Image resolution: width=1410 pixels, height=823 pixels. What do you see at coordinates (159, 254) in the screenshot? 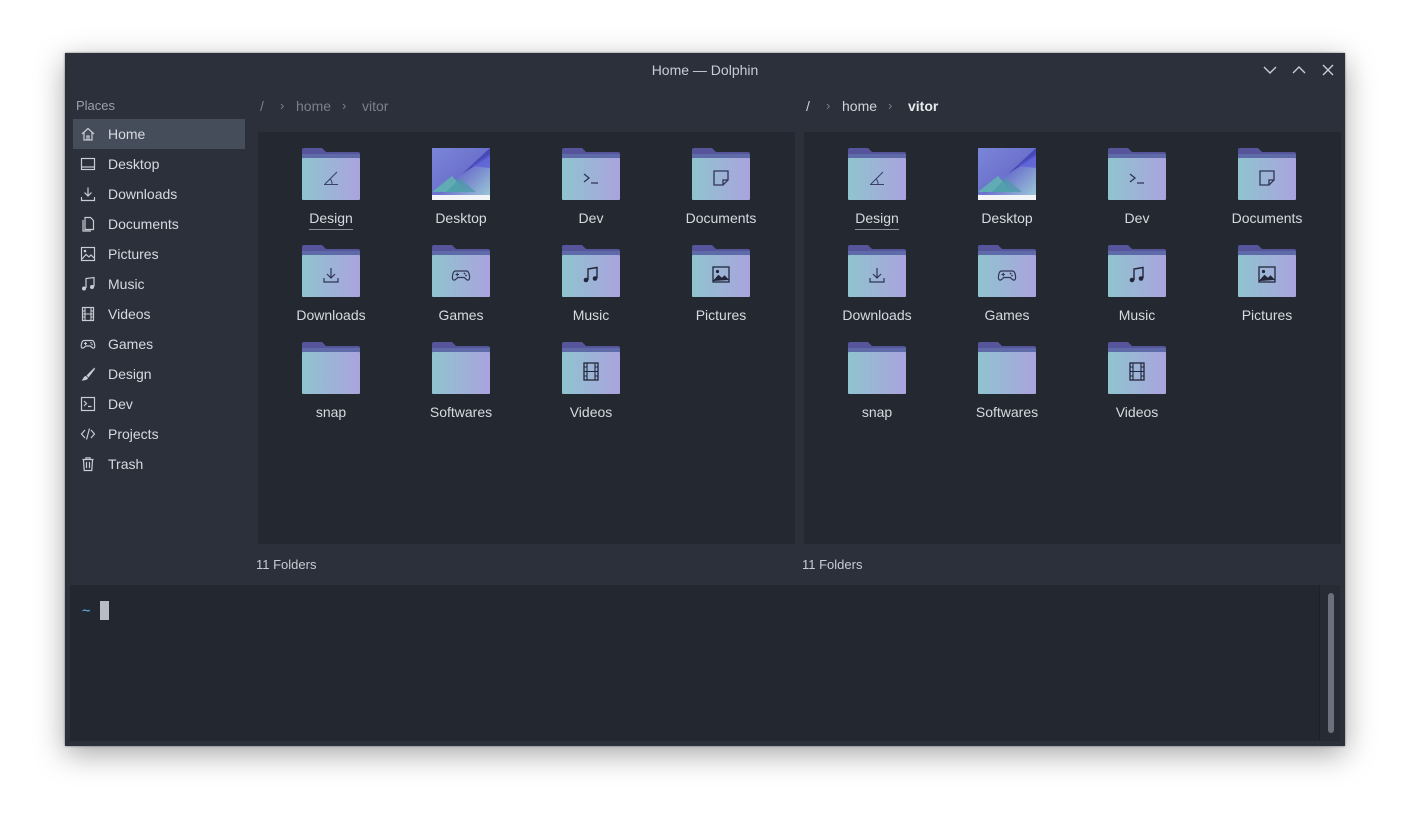
I see `sidebar-item-pictures: Pictures` at bounding box center [159, 254].